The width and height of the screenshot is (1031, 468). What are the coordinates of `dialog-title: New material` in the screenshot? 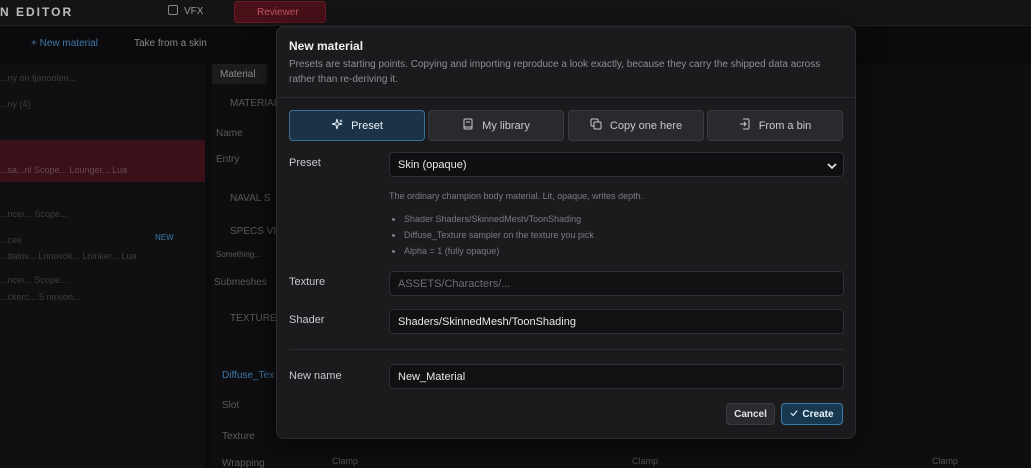 It's located at (326, 46).